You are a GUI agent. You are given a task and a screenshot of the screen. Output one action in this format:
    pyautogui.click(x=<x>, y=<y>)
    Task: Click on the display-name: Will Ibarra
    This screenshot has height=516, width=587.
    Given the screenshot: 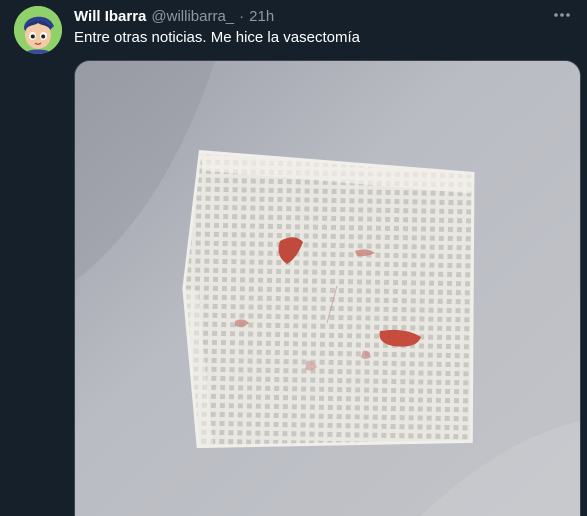 What is the action you would take?
    pyautogui.click(x=110, y=16)
    